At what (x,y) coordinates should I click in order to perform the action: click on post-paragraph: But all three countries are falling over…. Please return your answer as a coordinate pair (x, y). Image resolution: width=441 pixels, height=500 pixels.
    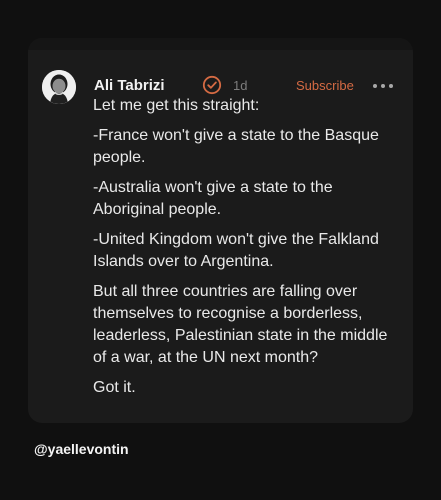
    Looking at the image, I should click on (240, 324).